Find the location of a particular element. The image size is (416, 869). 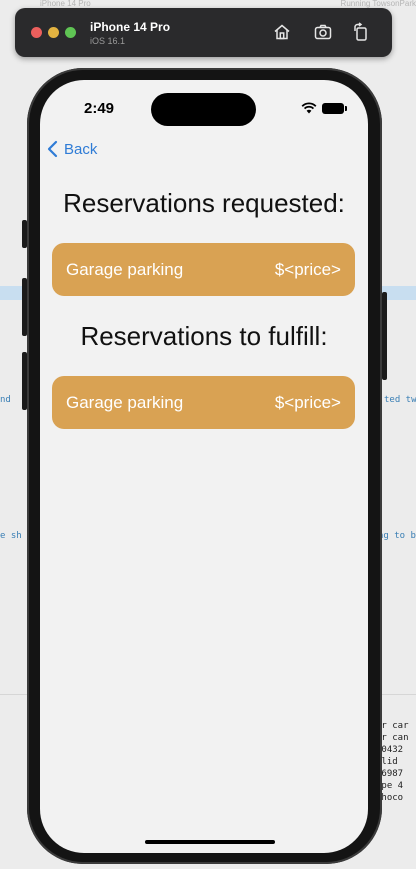

zoom-window-button is located at coordinates (70, 32).